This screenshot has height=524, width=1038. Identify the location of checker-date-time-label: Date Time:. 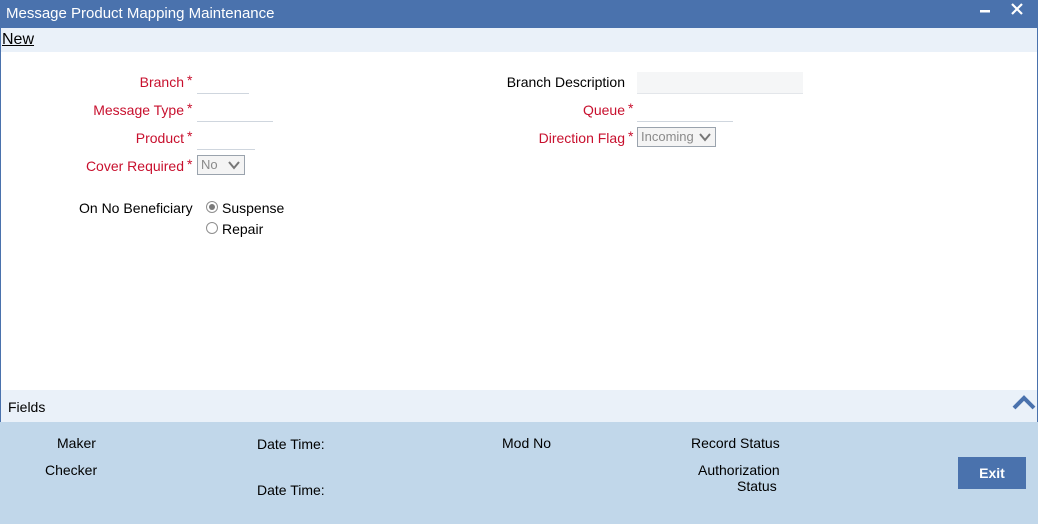
(291, 490).